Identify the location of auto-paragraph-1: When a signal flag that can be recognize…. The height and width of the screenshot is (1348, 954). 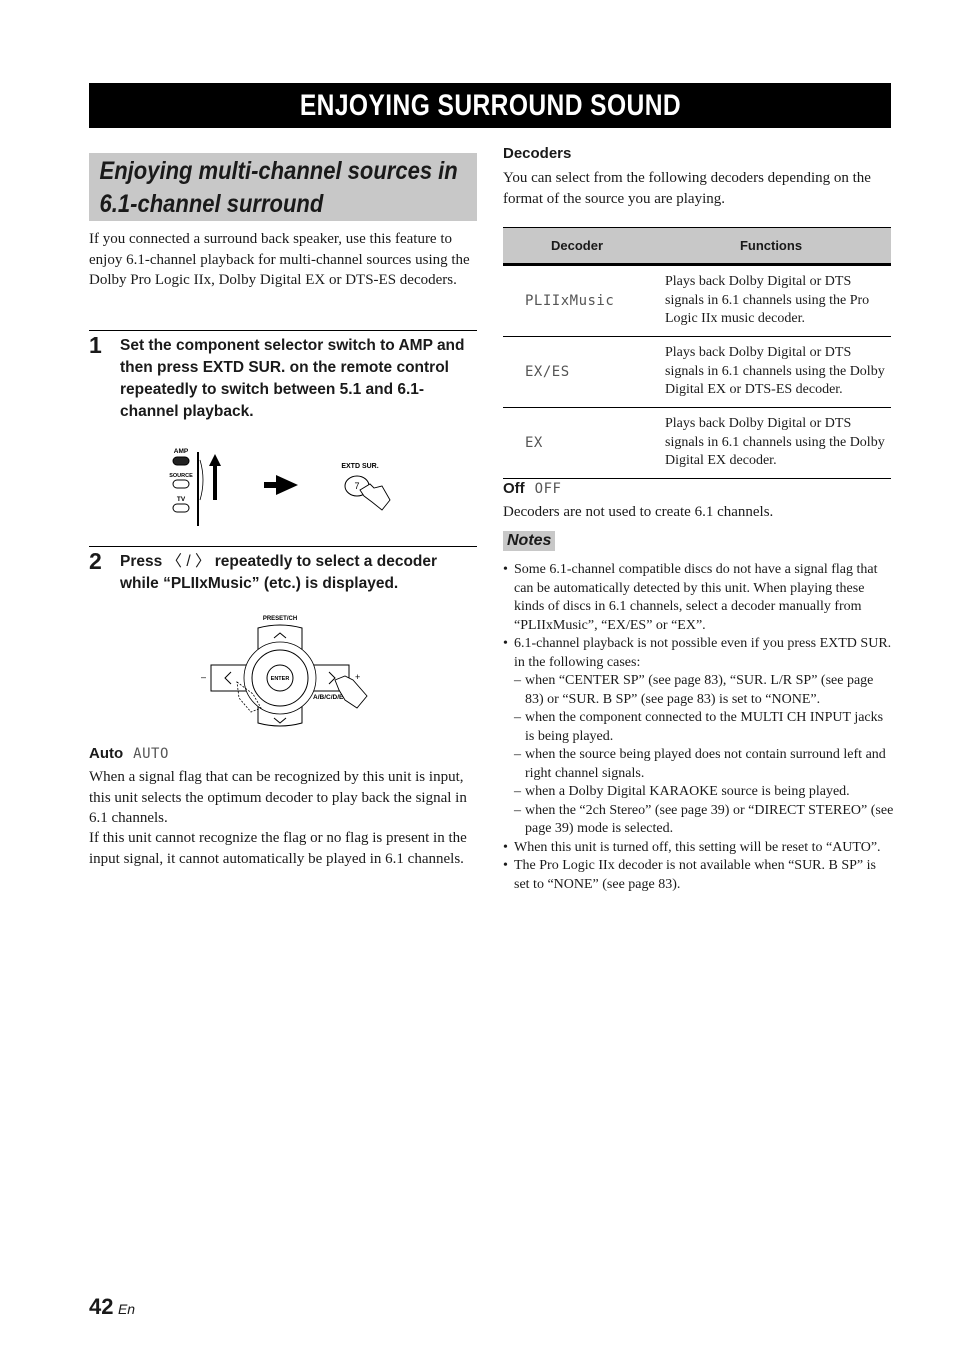
(278, 797).